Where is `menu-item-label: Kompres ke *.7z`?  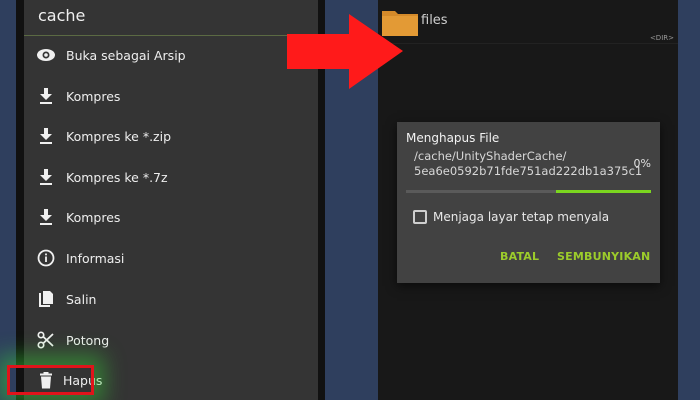
menu-item-label: Kompres ke *.7z is located at coordinates (117, 177).